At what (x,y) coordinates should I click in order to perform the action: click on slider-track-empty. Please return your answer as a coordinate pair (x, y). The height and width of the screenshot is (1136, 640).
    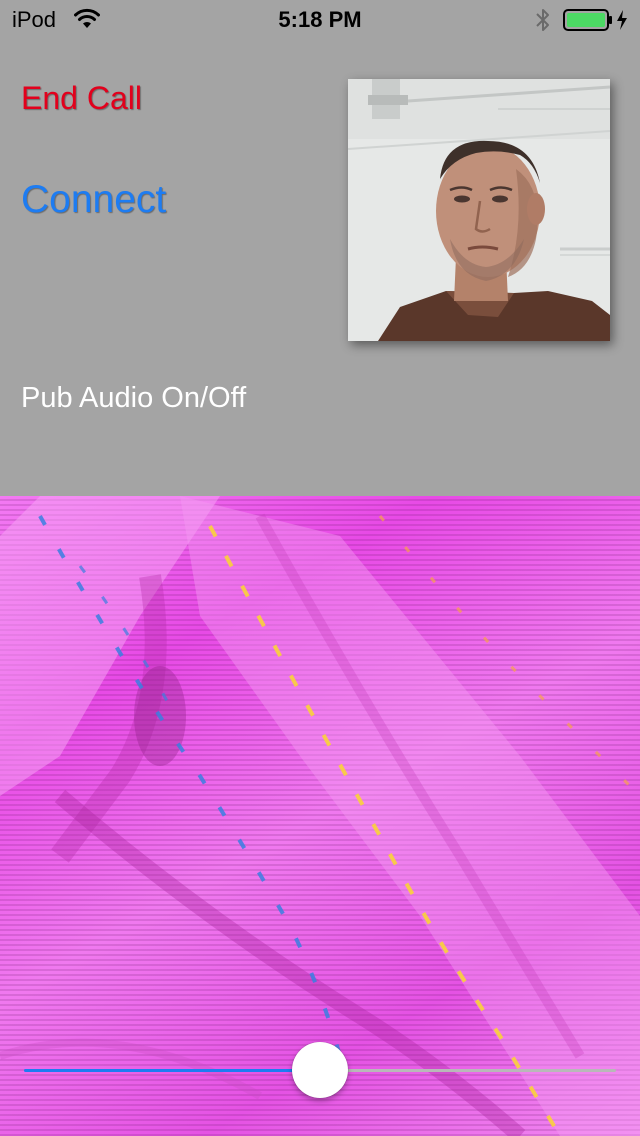
    Looking at the image, I should click on (468, 1070).